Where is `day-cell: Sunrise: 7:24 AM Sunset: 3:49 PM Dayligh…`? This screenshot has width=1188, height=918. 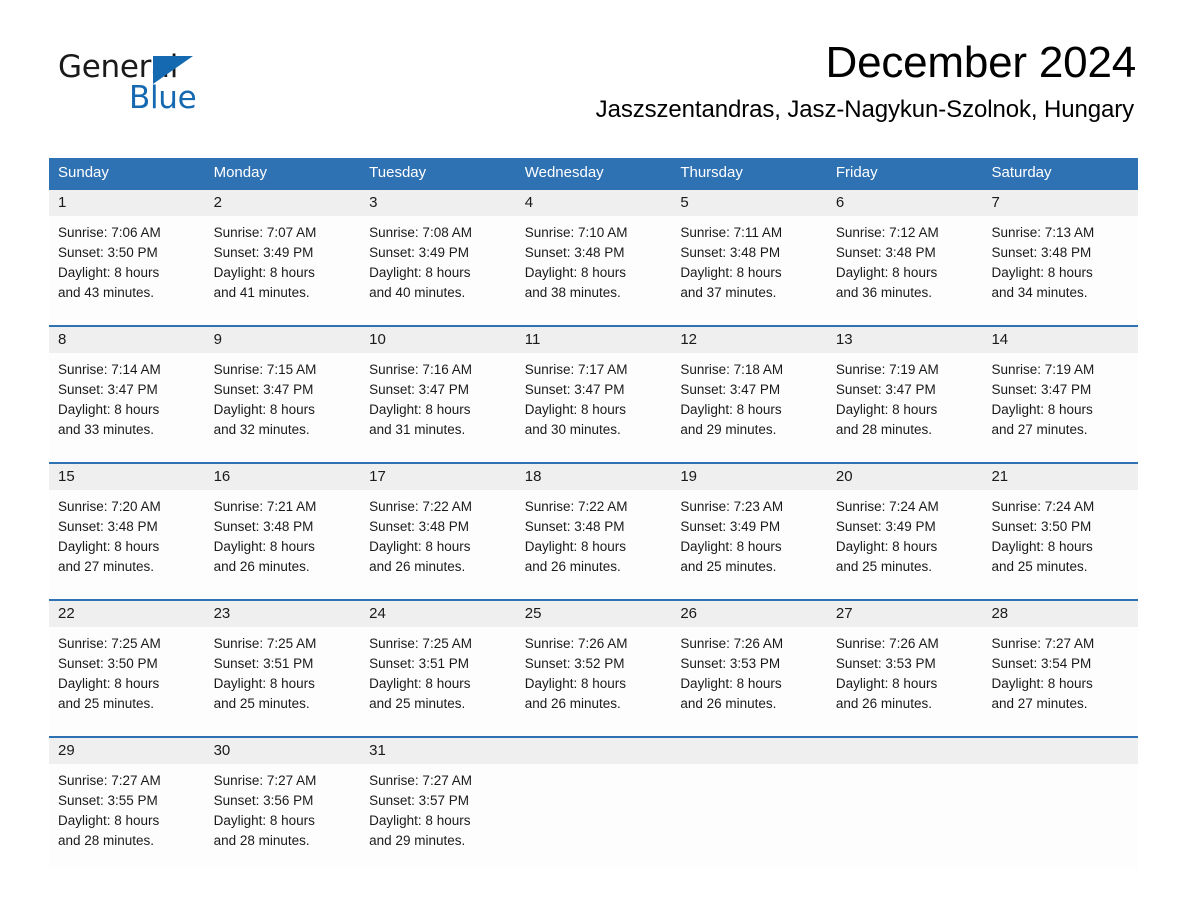 day-cell: Sunrise: 7:24 AM Sunset: 3:49 PM Dayligh… is located at coordinates (905, 544).